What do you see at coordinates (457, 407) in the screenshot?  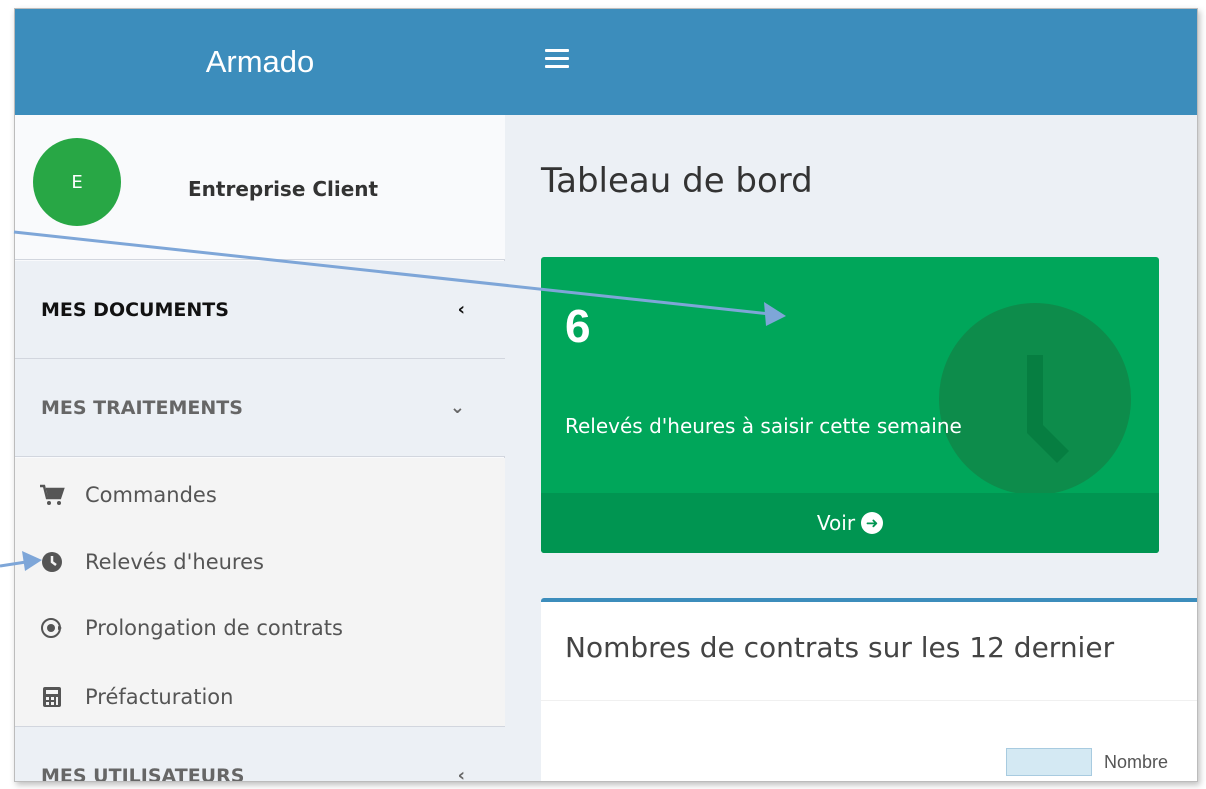 I see `chevron-down-icon: ⌄` at bounding box center [457, 407].